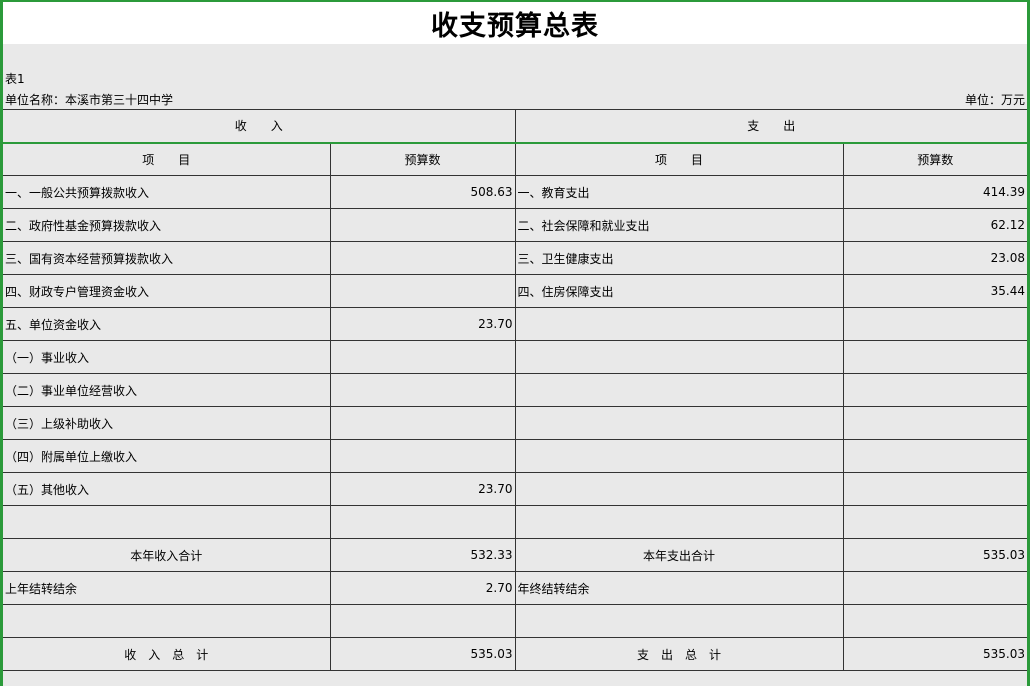 This screenshot has width=1030, height=686. Describe the element at coordinates (679, 588) in the screenshot. I see `carry-out-label: 年终结转结余` at that location.